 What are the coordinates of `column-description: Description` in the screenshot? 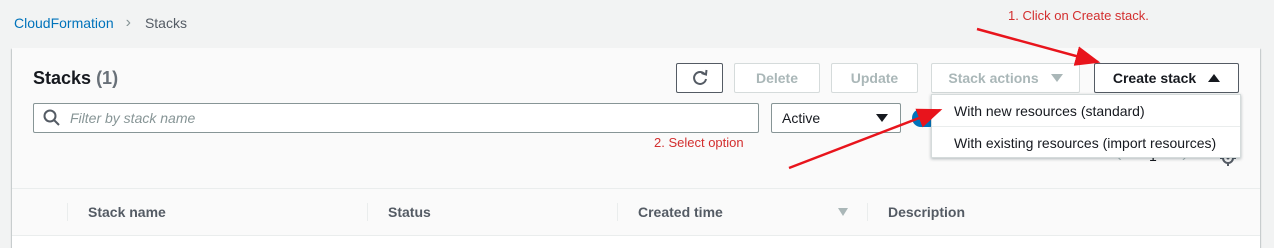 It's located at (926, 212).